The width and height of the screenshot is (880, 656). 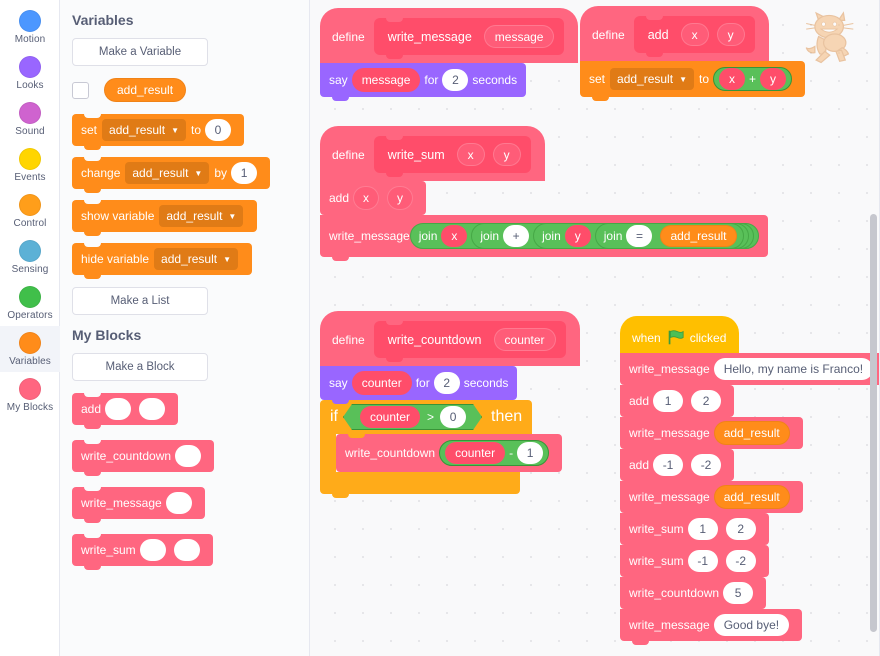 What do you see at coordinates (140, 52) in the screenshot?
I see `make-a-variable-button: Make a Variable` at bounding box center [140, 52].